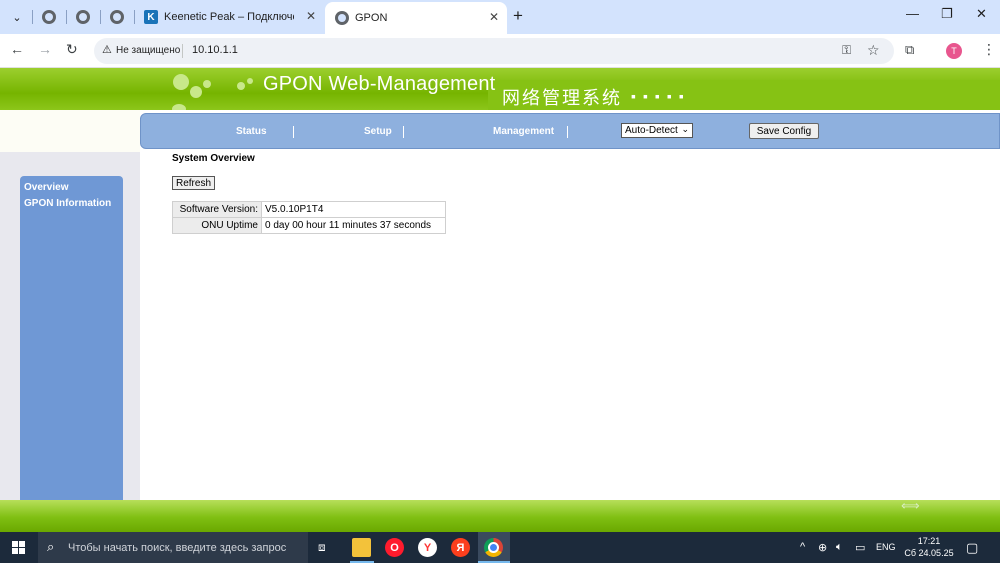 The image size is (1000, 563). What do you see at coordinates (215, 50) in the screenshot?
I see `url-text: 10.10.1.1` at bounding box center [215, 50].